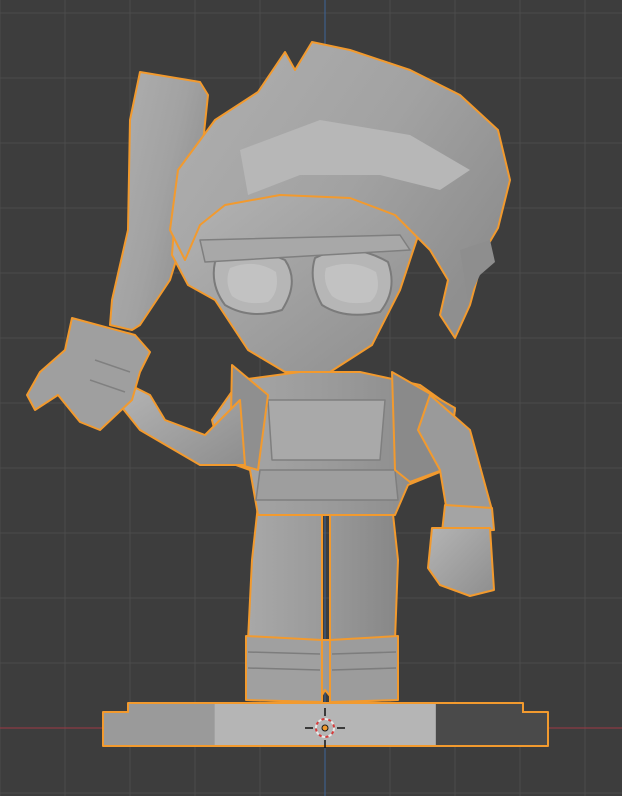 The image size is (622, 796). What do you see at coordinates (182, 425) in the screenshot?
I see `left-arm` at bounding box center [182, 425].